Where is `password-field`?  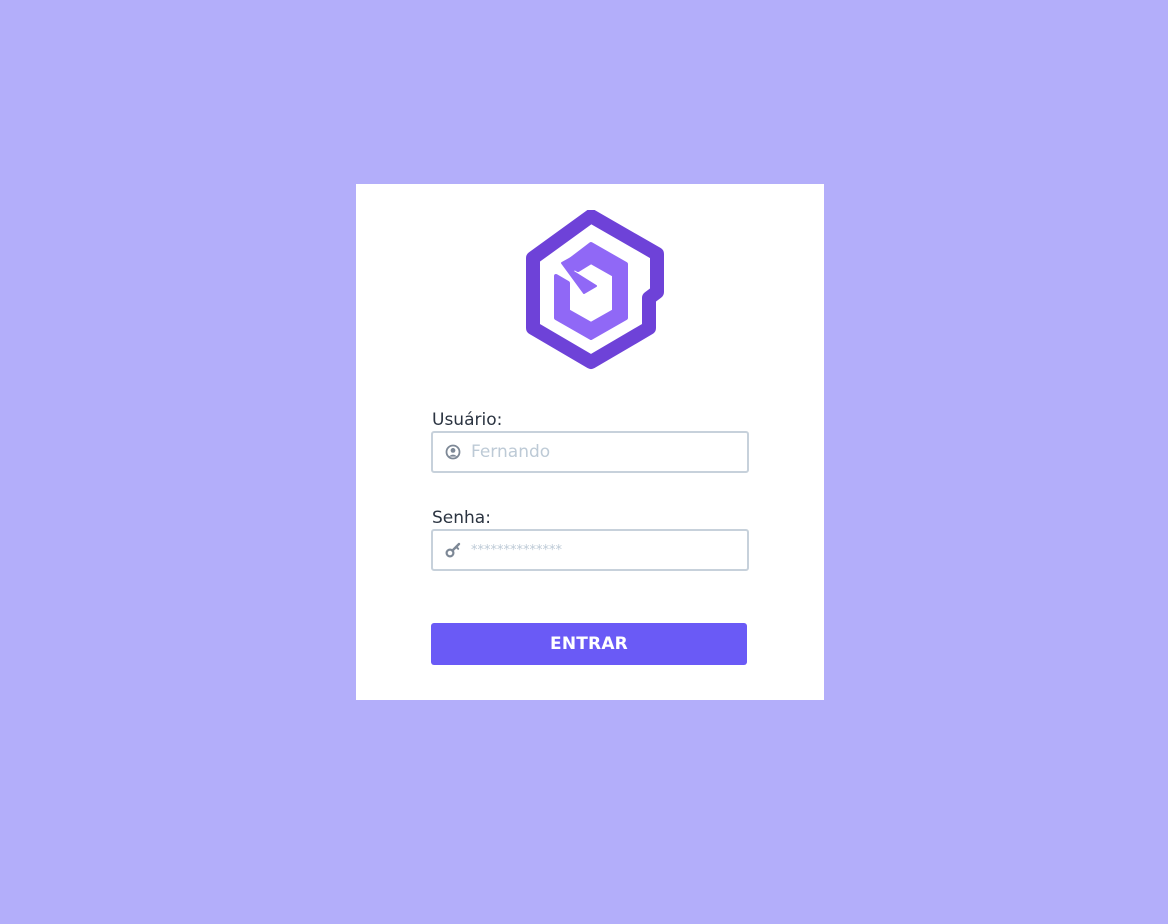
password-field is located at coordinates (590, 550).